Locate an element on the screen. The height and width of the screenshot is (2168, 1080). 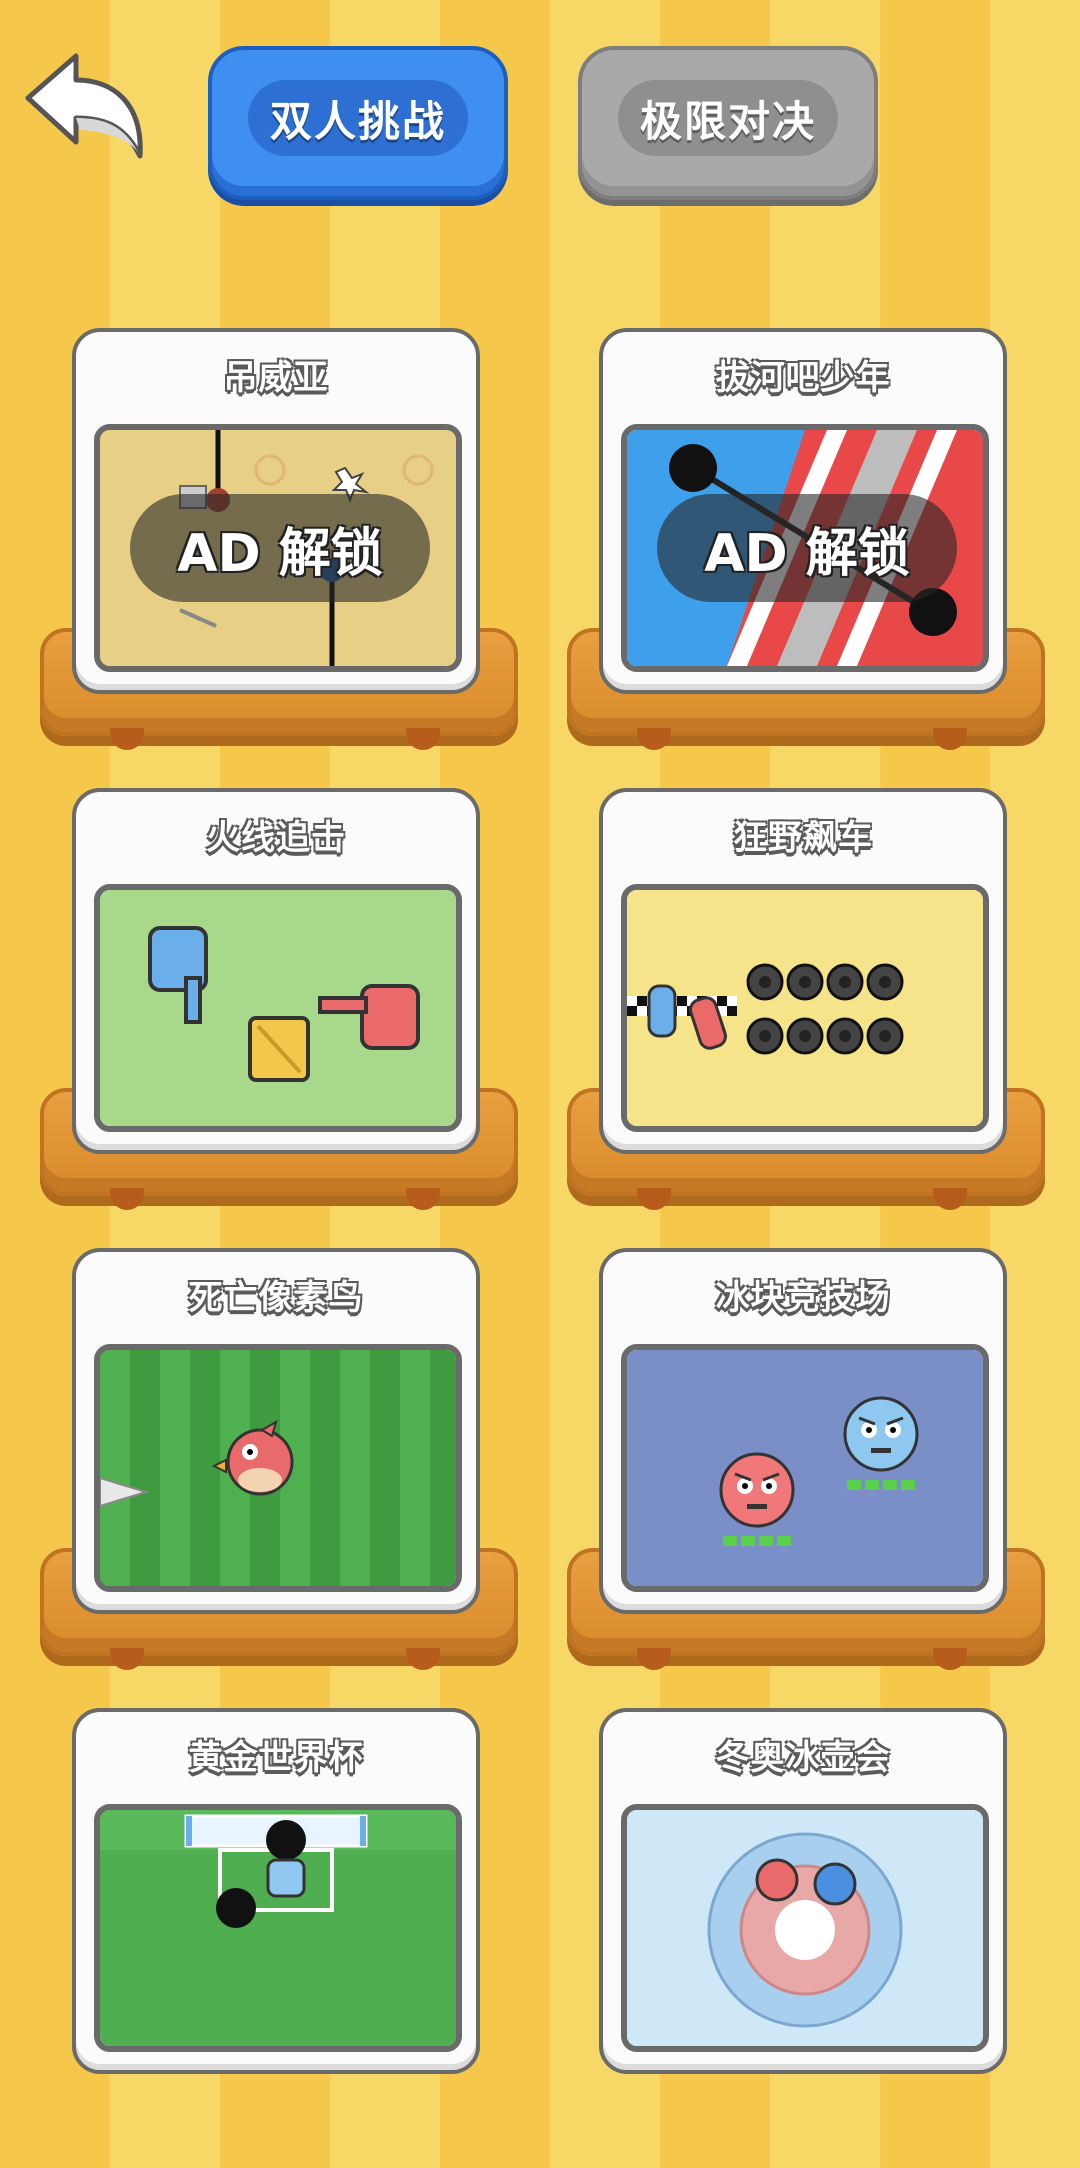
card-panel: 拔河吧少年 AD 解锁 is located at coordinates (803, 511).